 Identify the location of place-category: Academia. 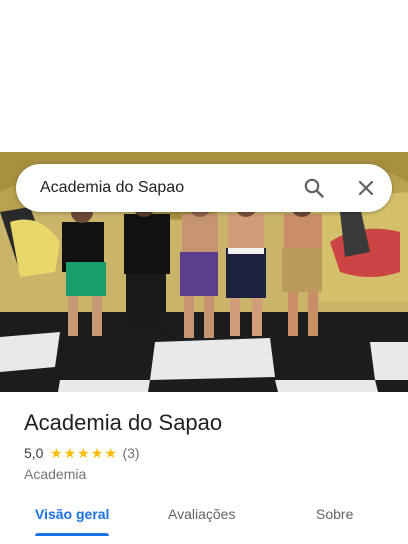
(55, 474).